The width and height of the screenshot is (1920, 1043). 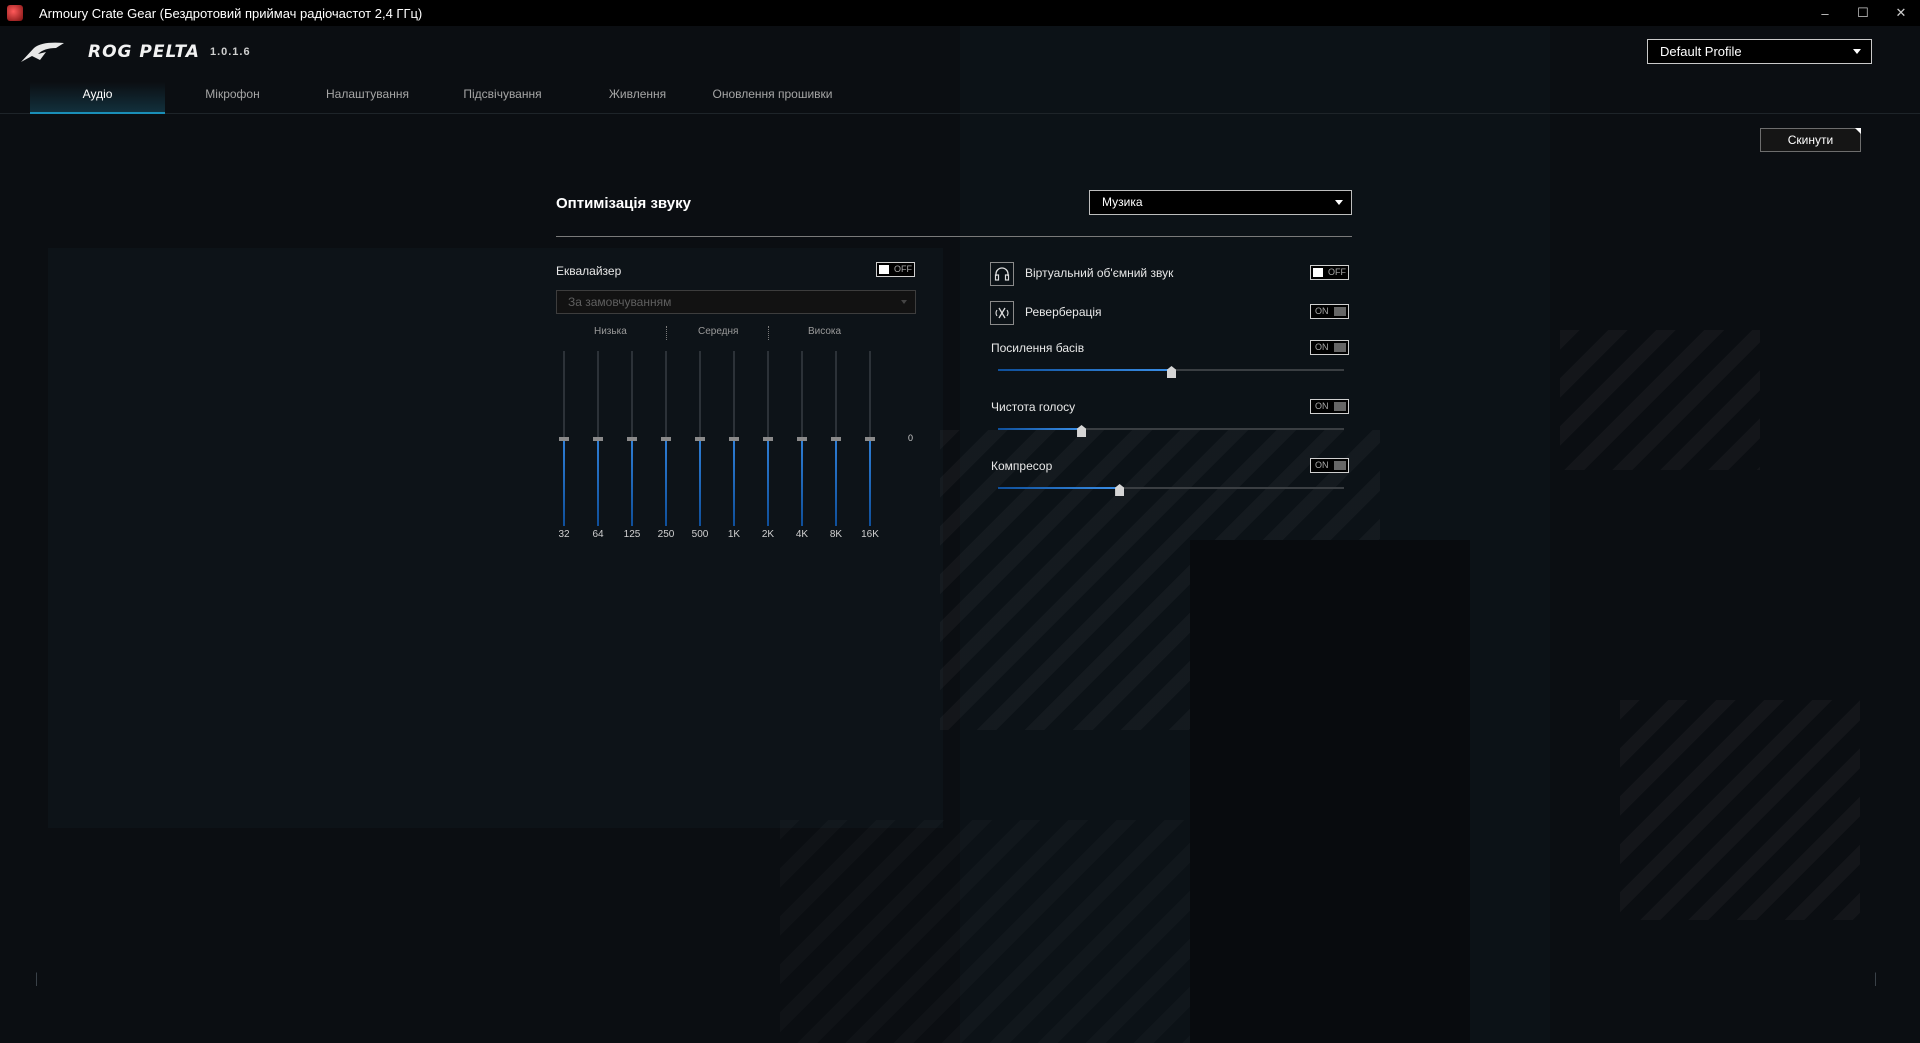 What do you see at coordinates (1329, 406) in the screenshot?
I see `voice-clarity-toggle: ON` at bounding box center [1329, 406].